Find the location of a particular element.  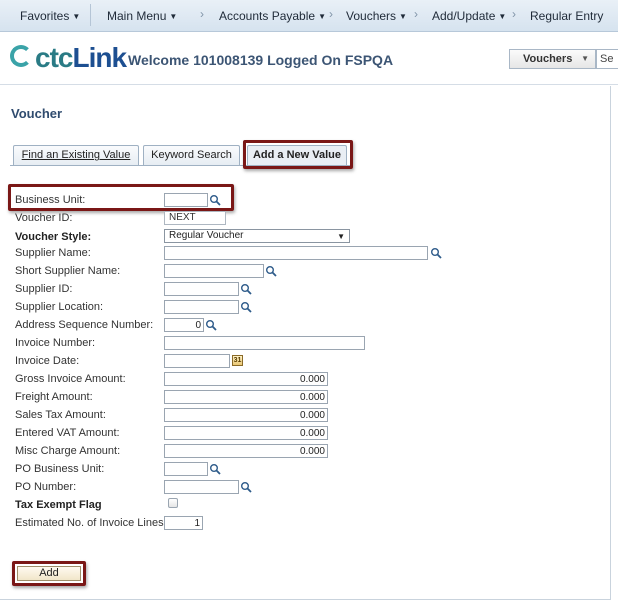

global-search-input: Se is located at coordinates (607, 59).